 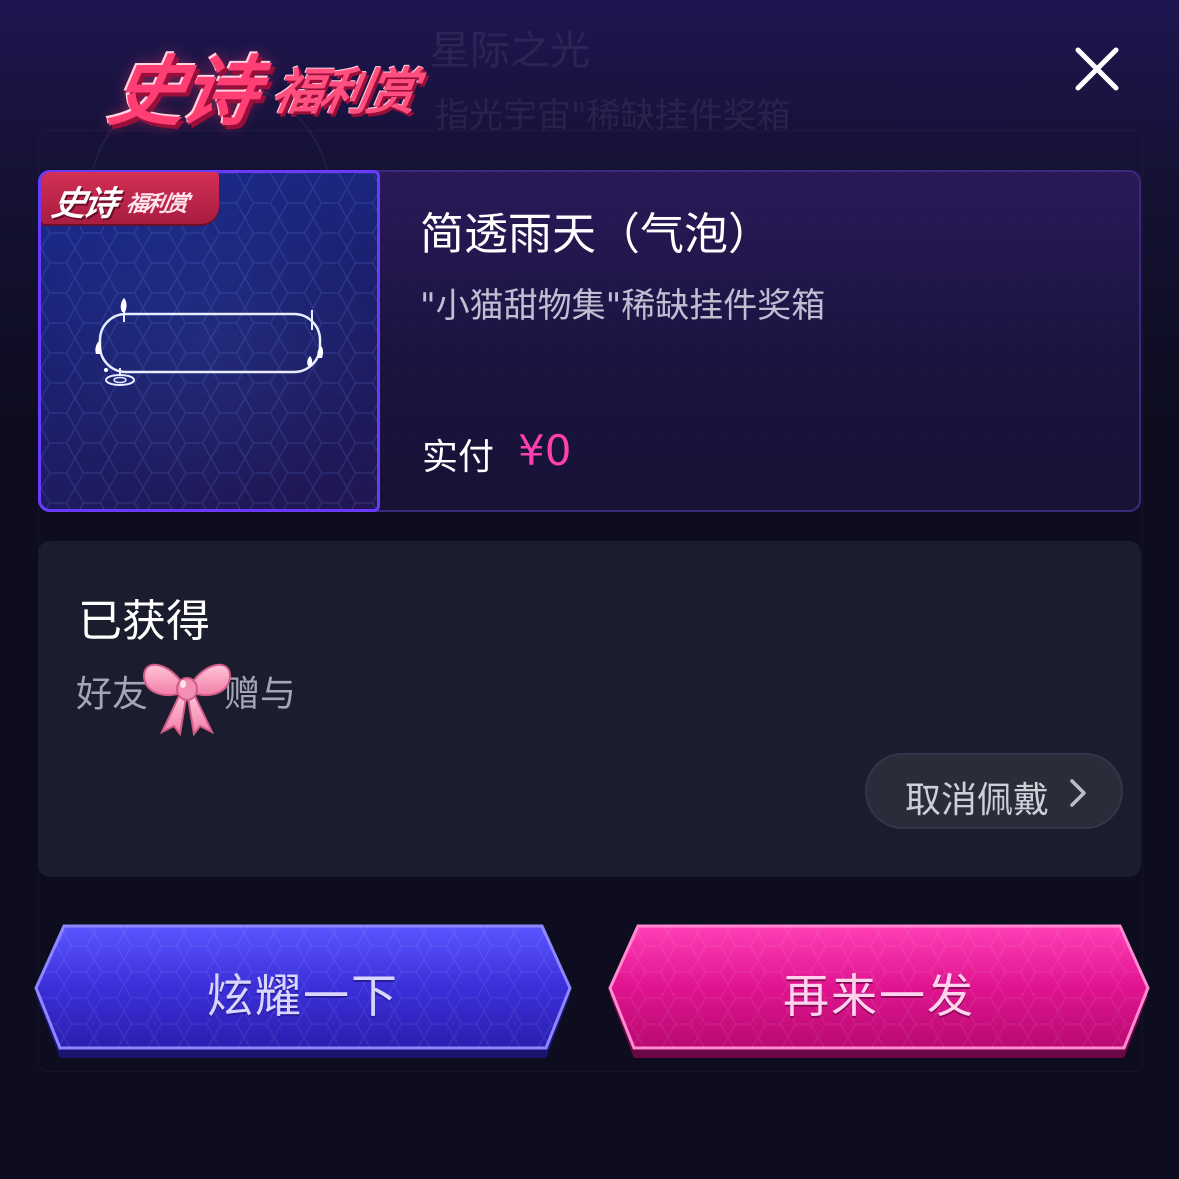 I want to click on unwear-label: 取消佩戴, so click(x=977, y=800).